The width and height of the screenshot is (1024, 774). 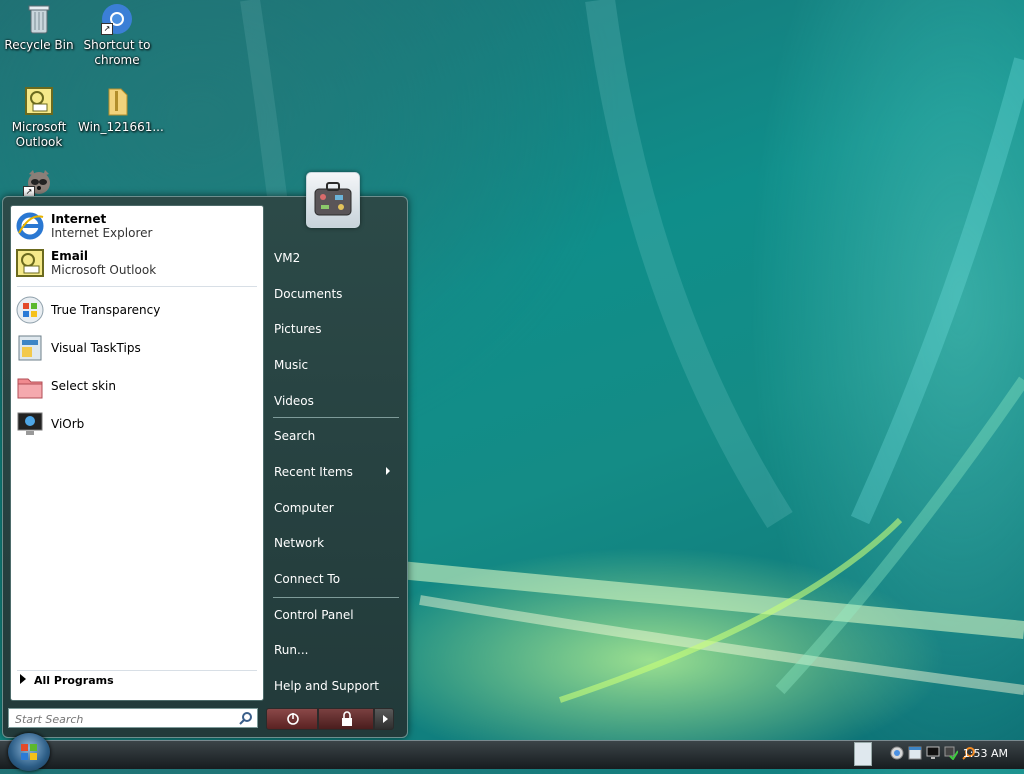 I want to click on start-menu-control-panel: Control Panel, so click(x=314, y=615).